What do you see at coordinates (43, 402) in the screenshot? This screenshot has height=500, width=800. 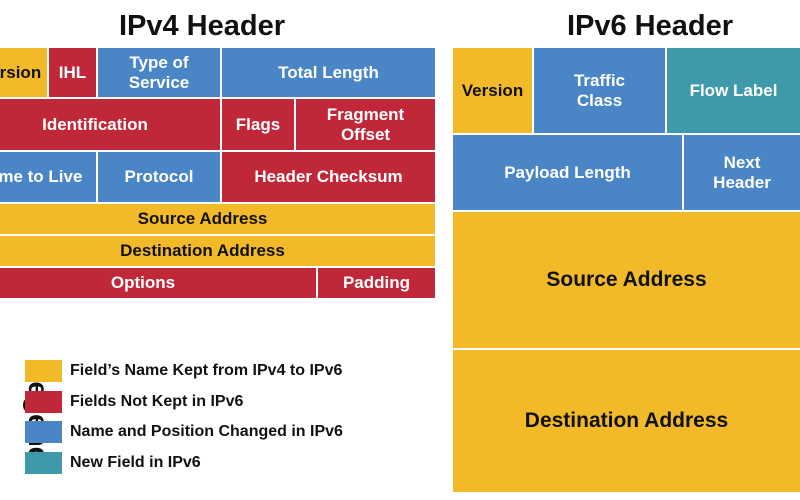 I see `legend-swatch-not-kept` at bounding box center [43, 402].